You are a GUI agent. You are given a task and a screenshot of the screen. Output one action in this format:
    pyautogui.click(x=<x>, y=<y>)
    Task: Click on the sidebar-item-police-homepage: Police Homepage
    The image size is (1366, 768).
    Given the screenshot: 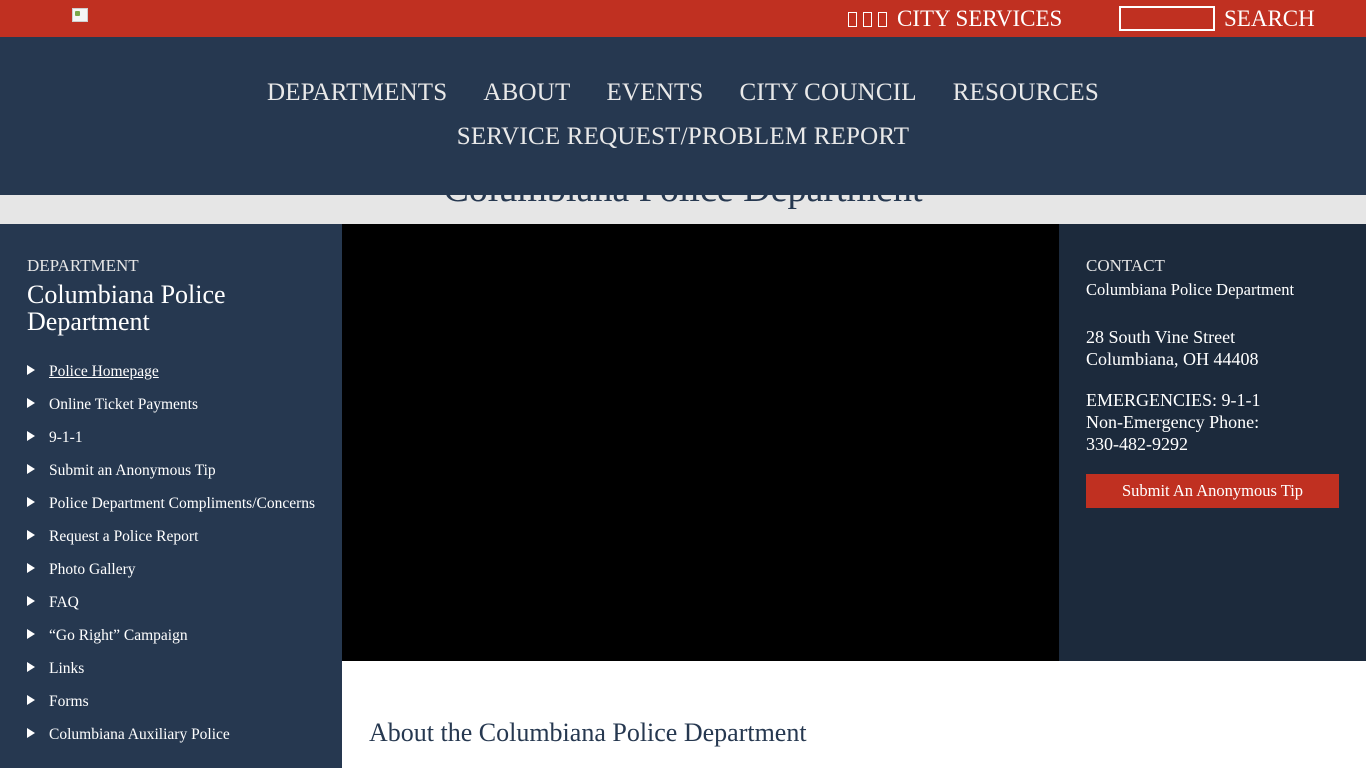 What is the action you would take?
    pyautogui.click(x=177, y=371)
    